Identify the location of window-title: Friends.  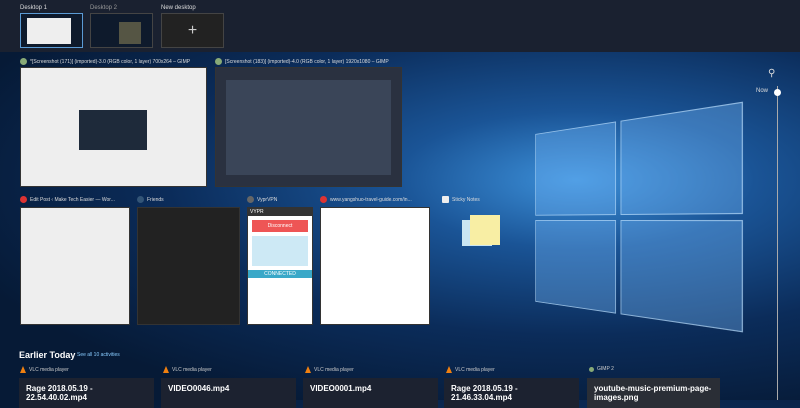
(155, 199).